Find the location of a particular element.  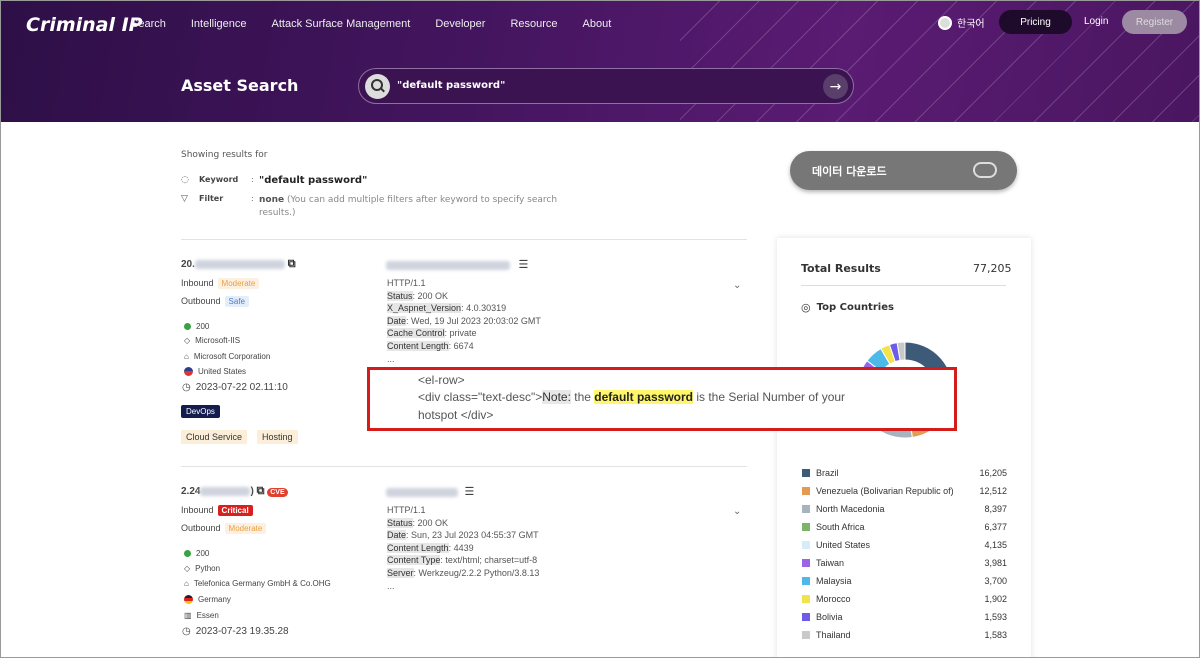

country-row: United States is located at coordinates (215, 371).